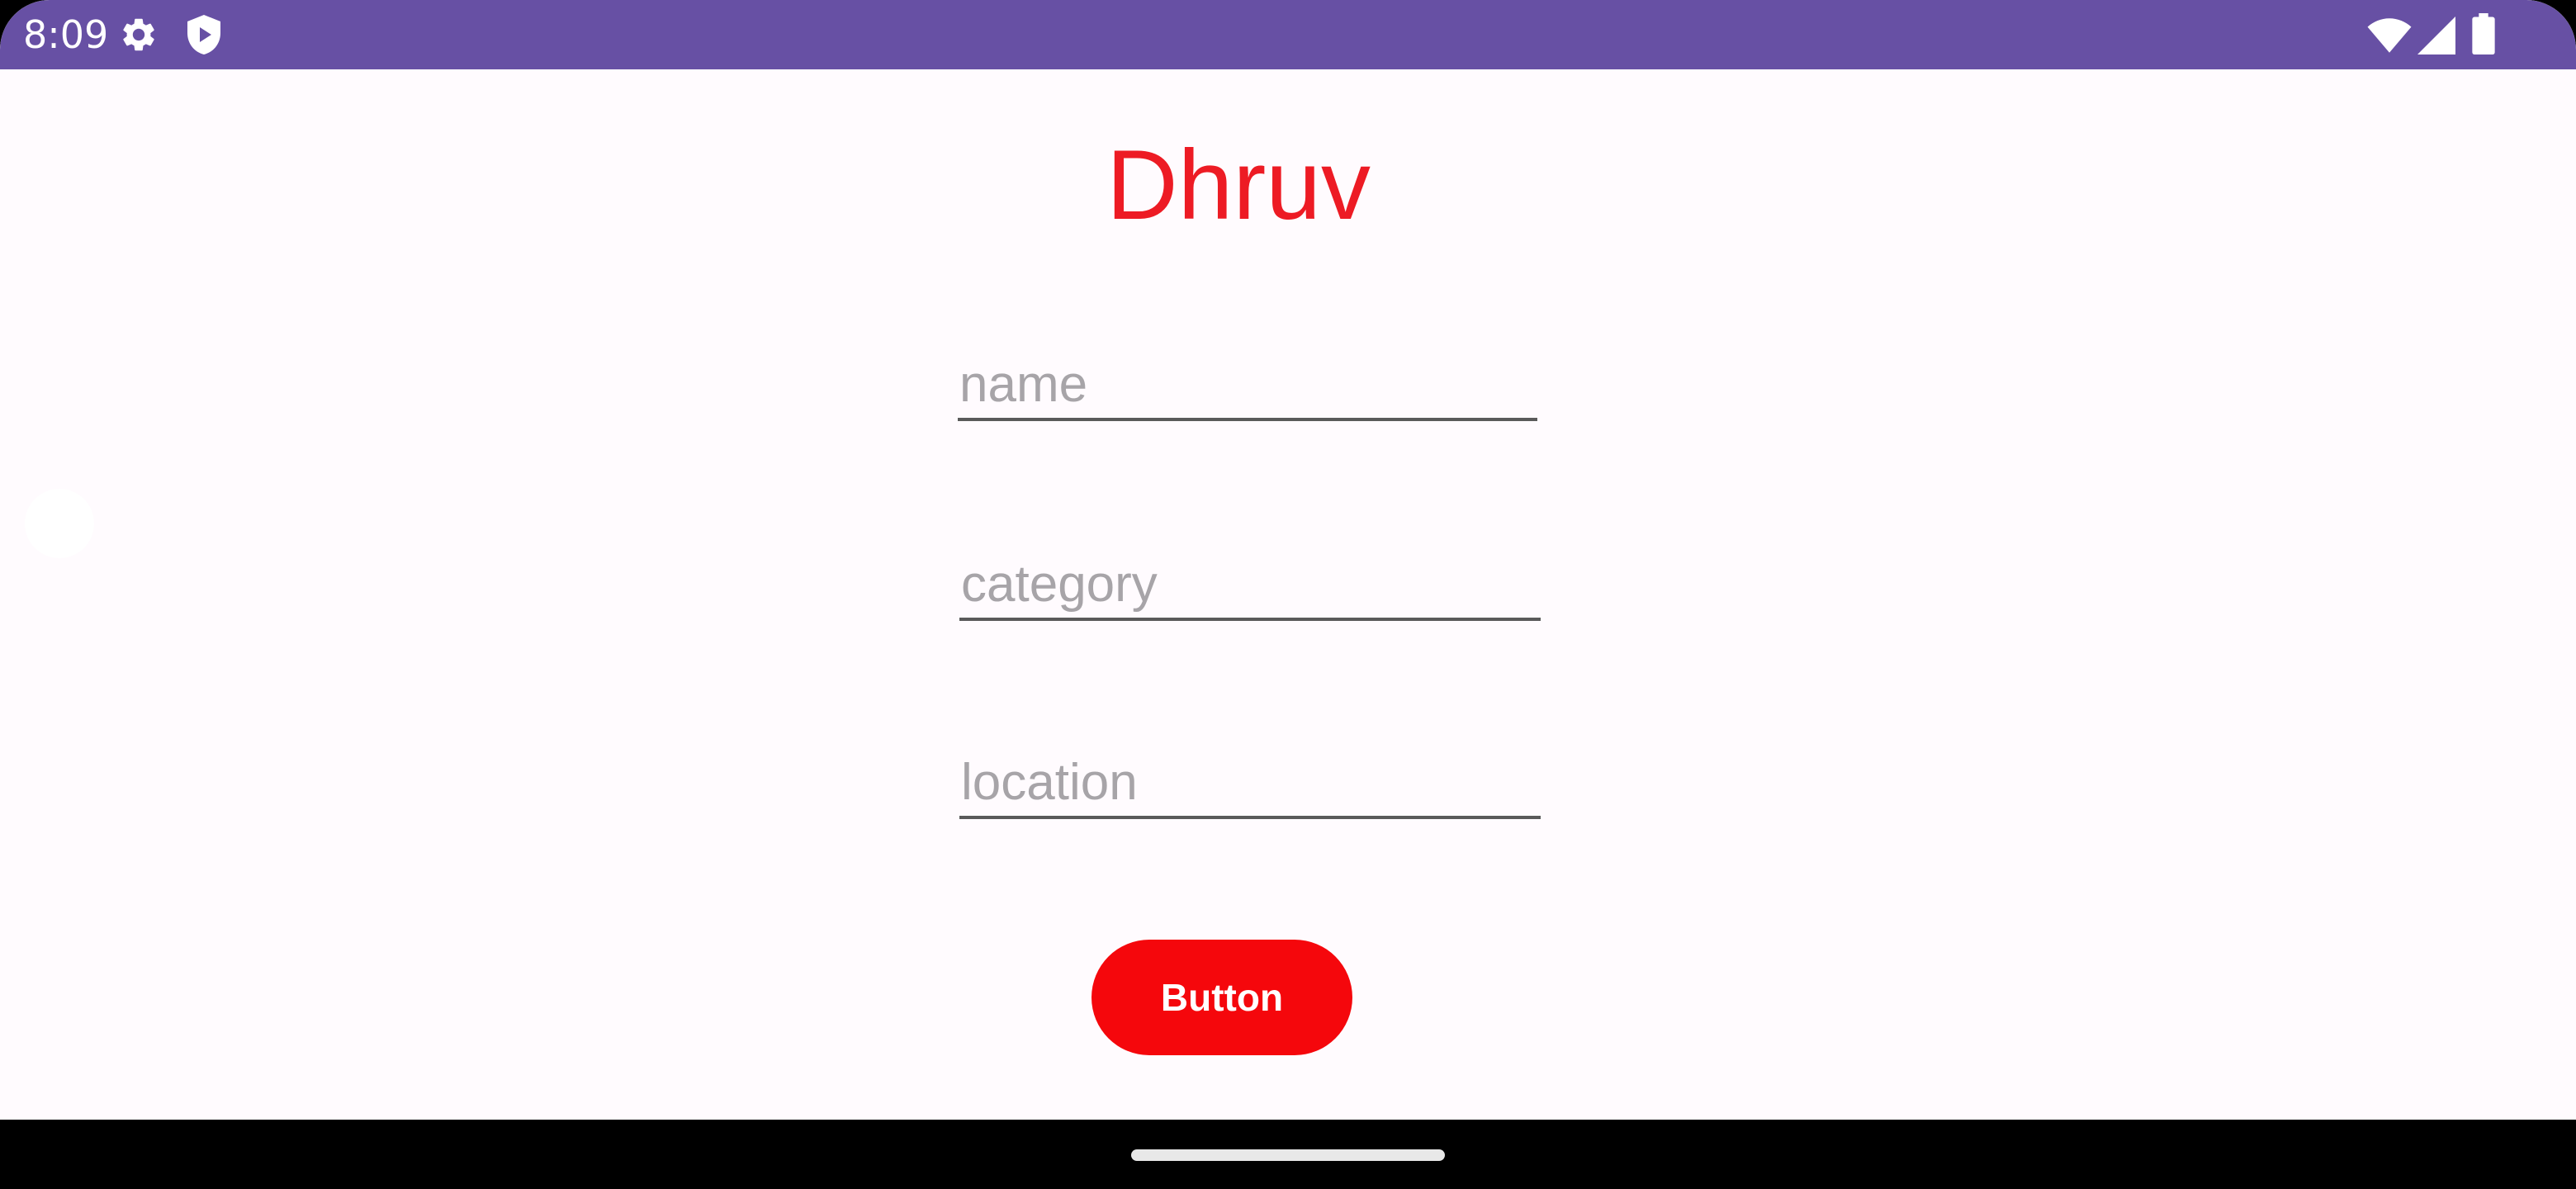 This screenshot has height=1189, width=2576. Describe the element at coordinates (2389, 35) in the screenshot. I see `wifi-icon` at that location.